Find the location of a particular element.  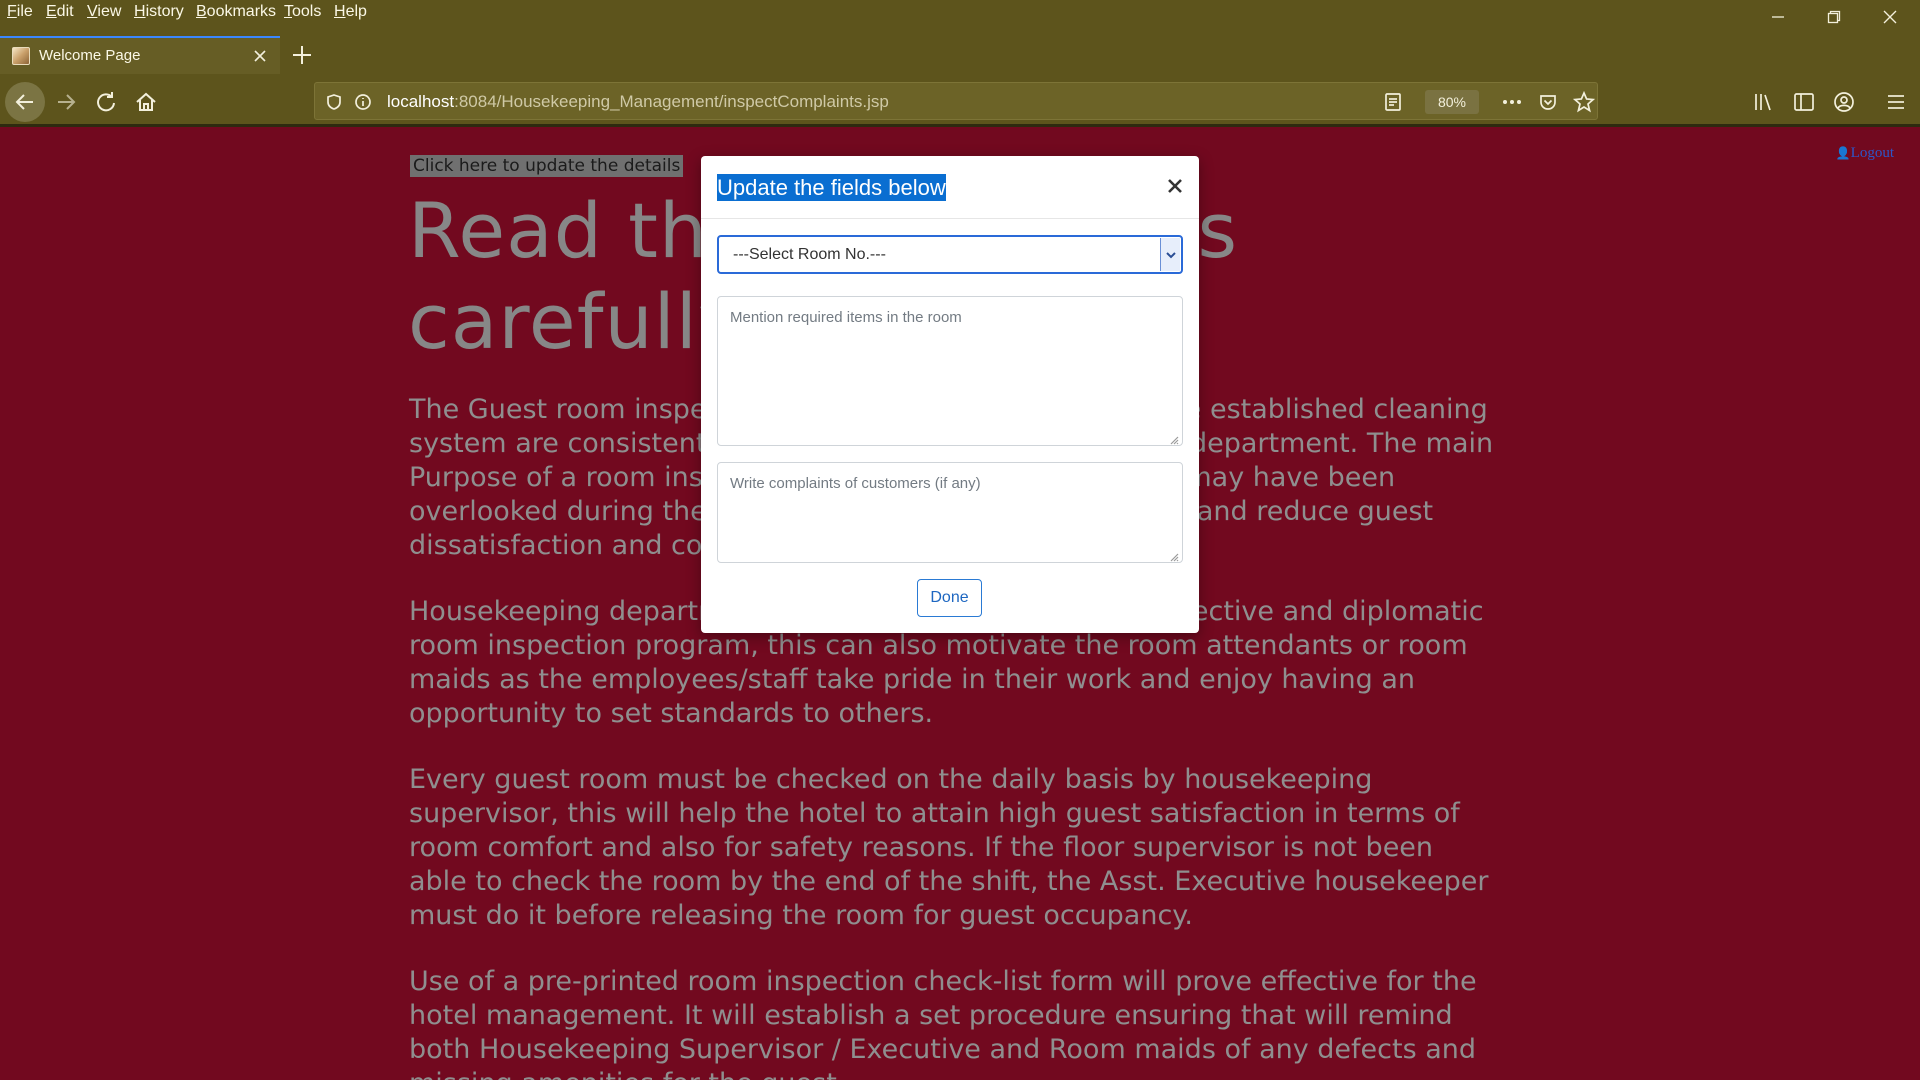

user-icon: 👤 is located at coordinates (1843, 153).